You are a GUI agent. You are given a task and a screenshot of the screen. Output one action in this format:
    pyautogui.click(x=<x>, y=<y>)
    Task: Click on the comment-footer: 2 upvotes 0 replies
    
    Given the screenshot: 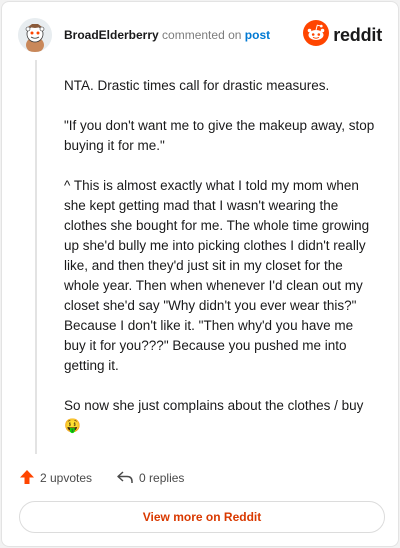 What is the action you would take?
    pyautogui.click(x=113, y=478)
    